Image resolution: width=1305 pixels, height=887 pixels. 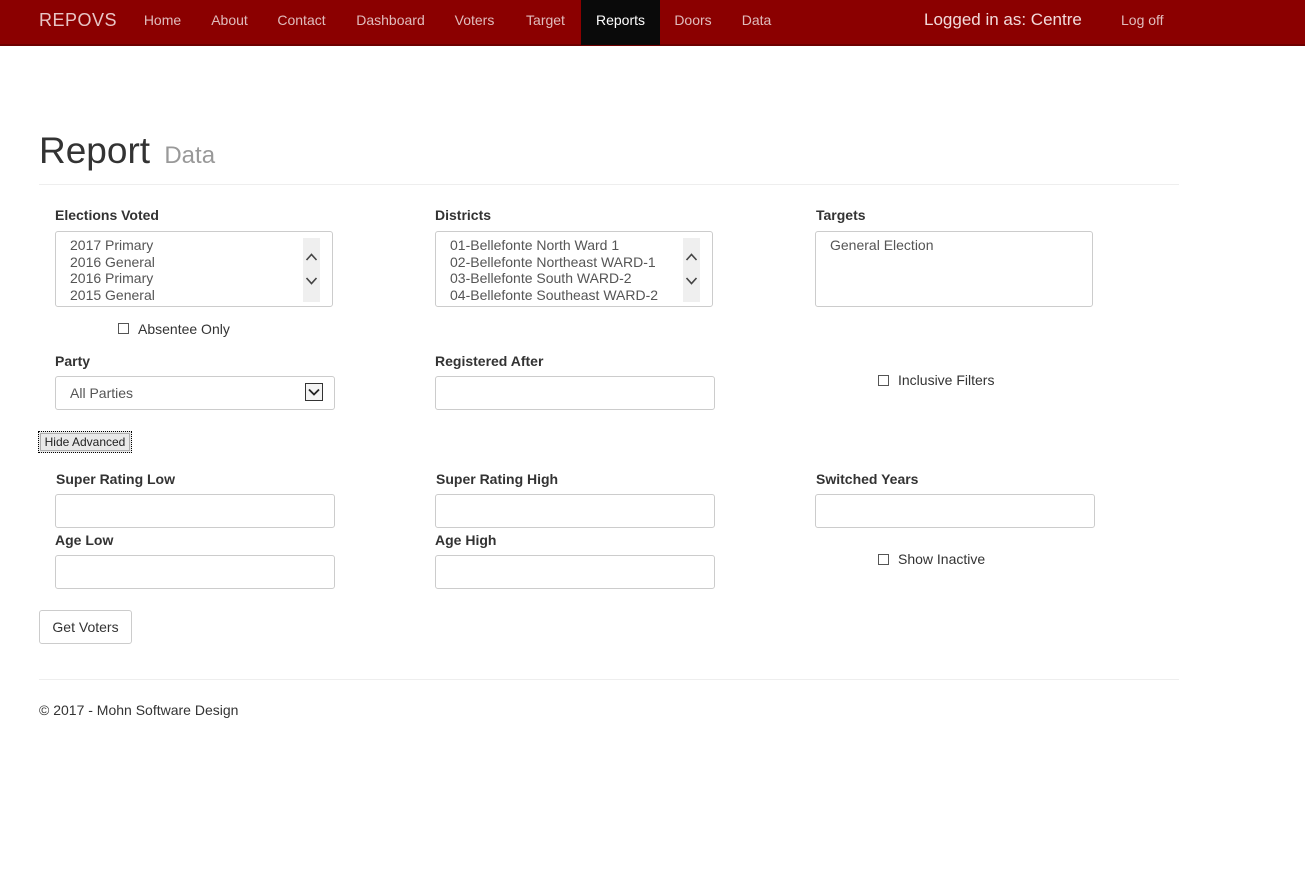 I want to click on absentee-label: Absentee Only, so click(x=184, y=329).